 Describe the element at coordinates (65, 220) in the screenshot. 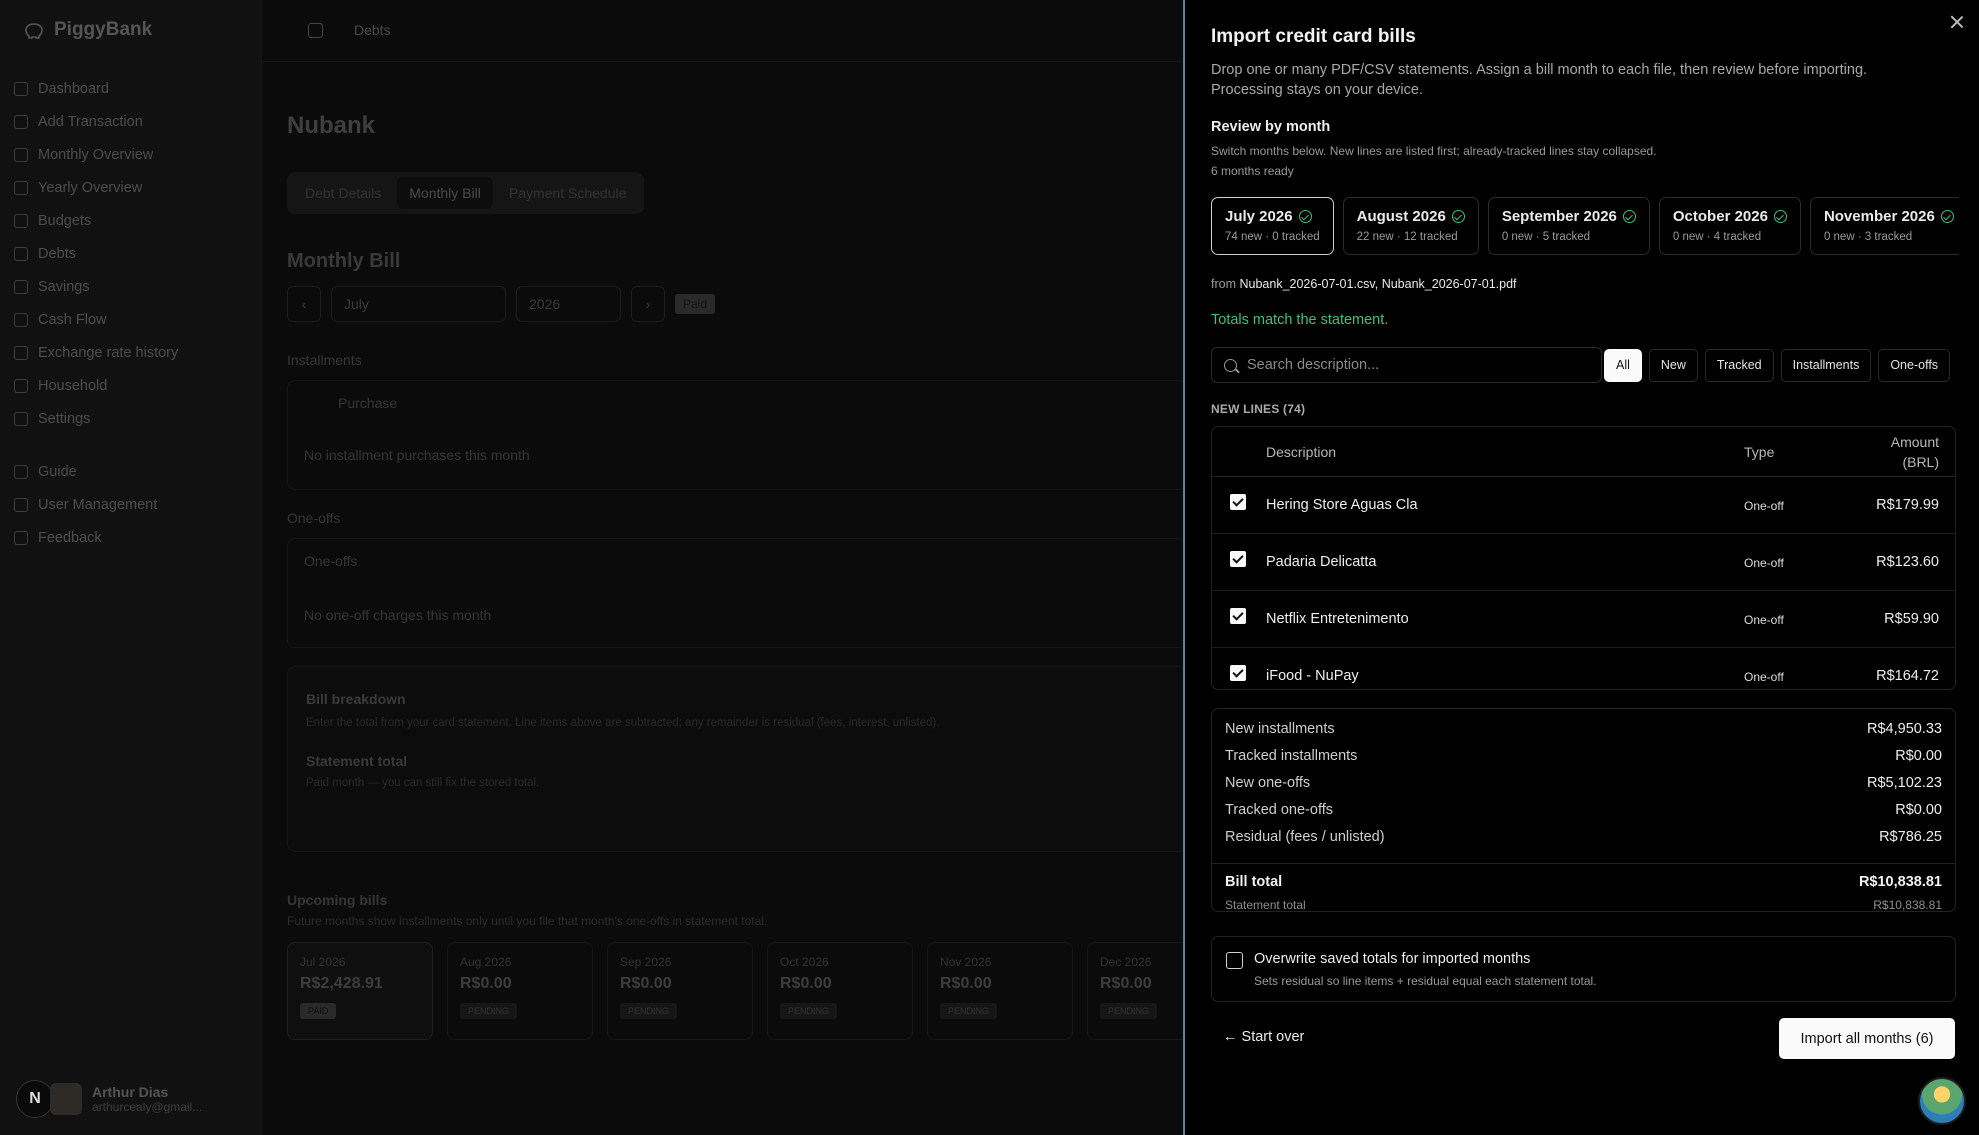

I see `sidebar-item-label: Budgets` at that location.